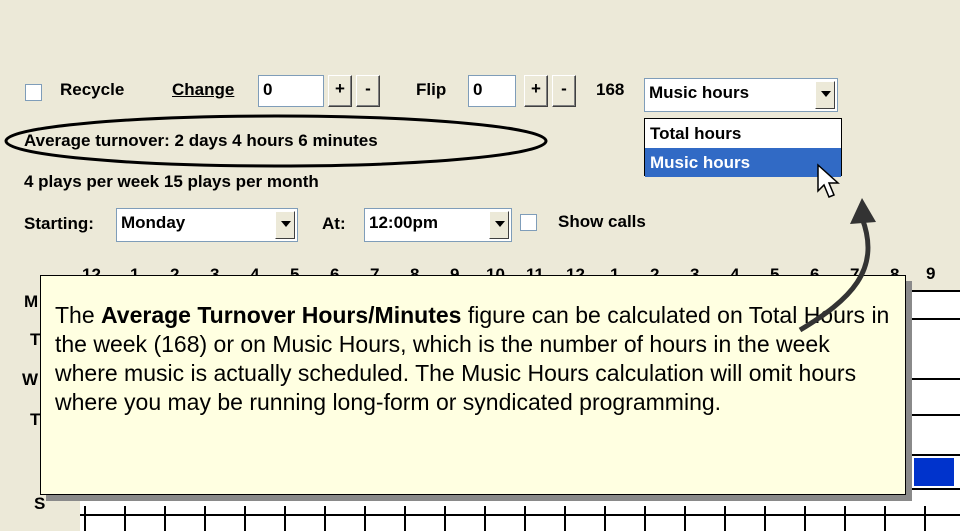 Image resolution: width=960 pixels, height=531 pixels. I want to click on callout-text-pre: The, so click(78, 315).